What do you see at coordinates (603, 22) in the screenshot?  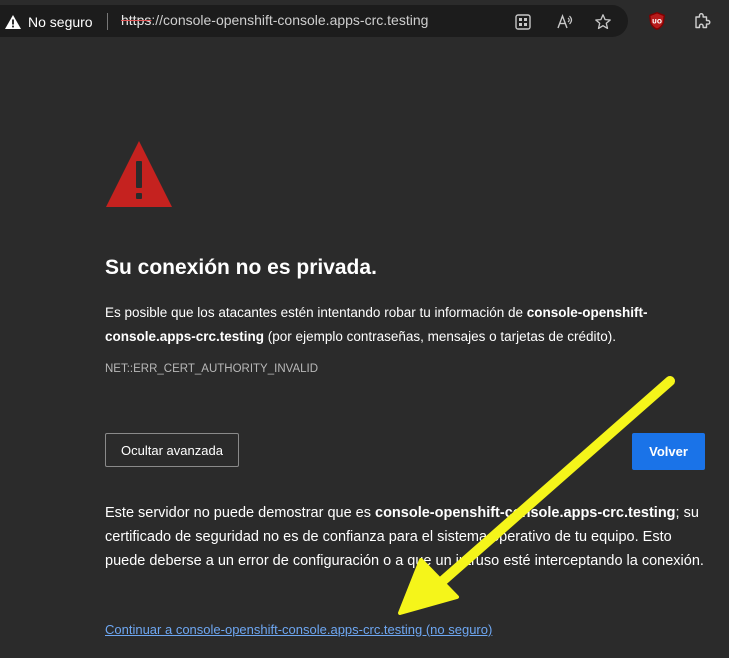 I see `favorite-star-icon` at bounding box center [603, 22].